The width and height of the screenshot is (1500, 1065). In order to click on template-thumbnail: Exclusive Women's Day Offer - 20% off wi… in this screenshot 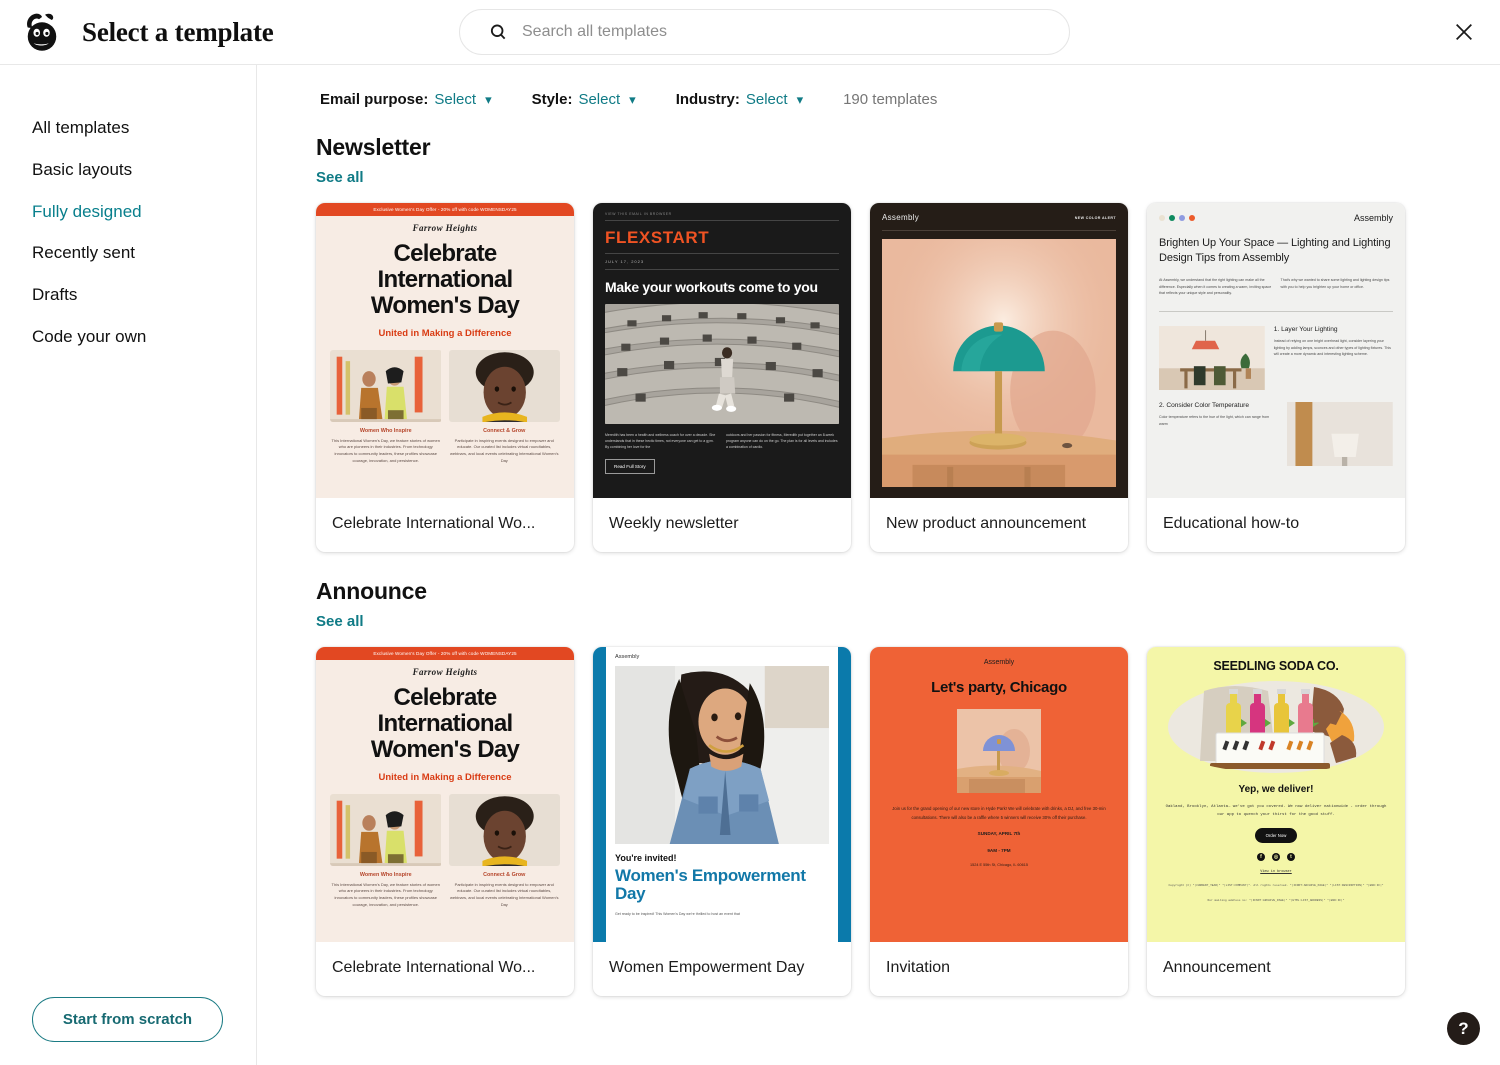, I will do `click(445, 794)`.